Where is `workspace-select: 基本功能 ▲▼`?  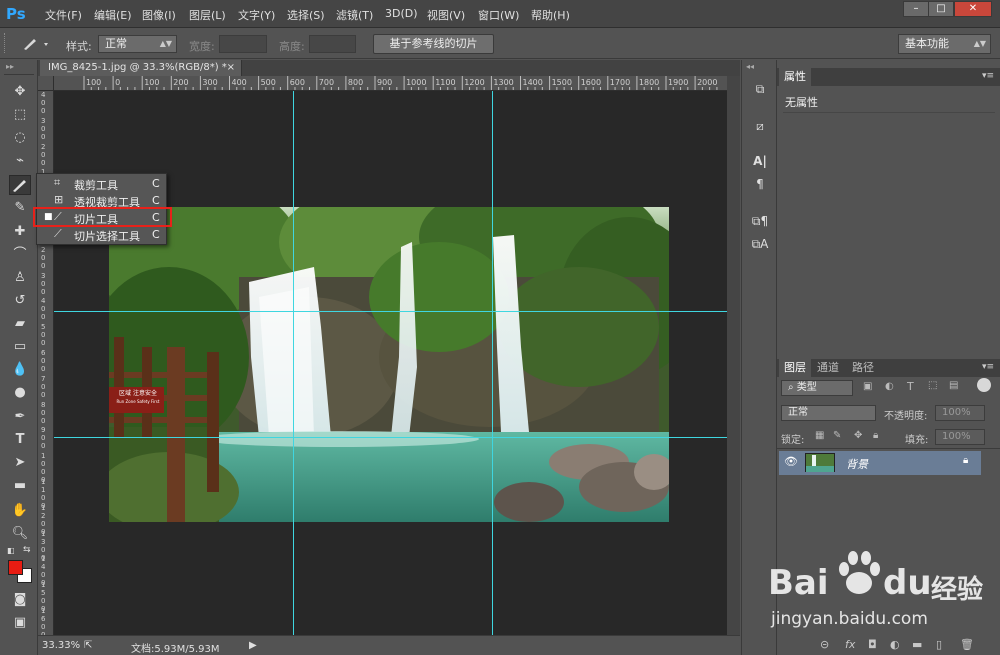
workspace-select: 基本功能 ▲▼ is located at coordinates (944, 44).